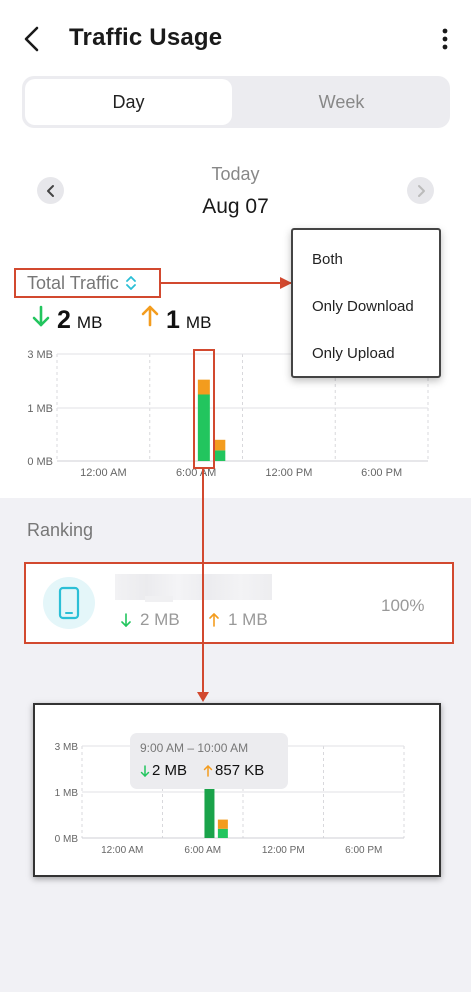 The width and height of the screenshot is (471, 992). What do you see at coordinates (130, 283) in the screenshot?
I see `sort-chevron-icon` at bounding box center [130, 283].